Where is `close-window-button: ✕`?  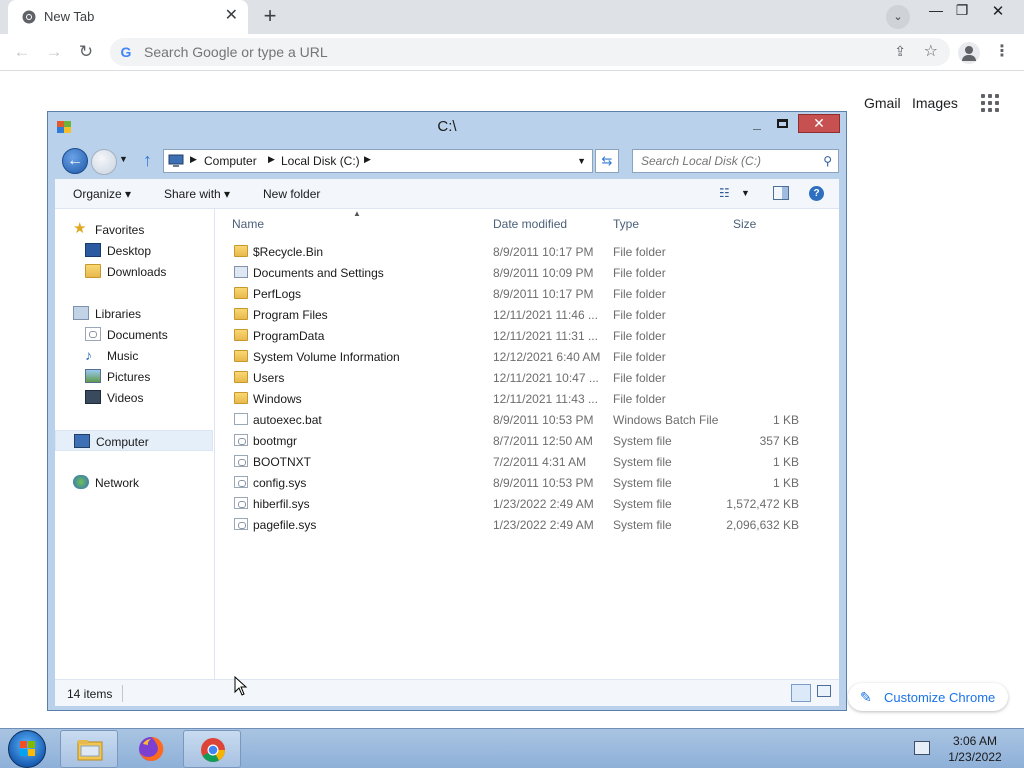
close-window-button: ✕ is located at coordinates (998, 12).